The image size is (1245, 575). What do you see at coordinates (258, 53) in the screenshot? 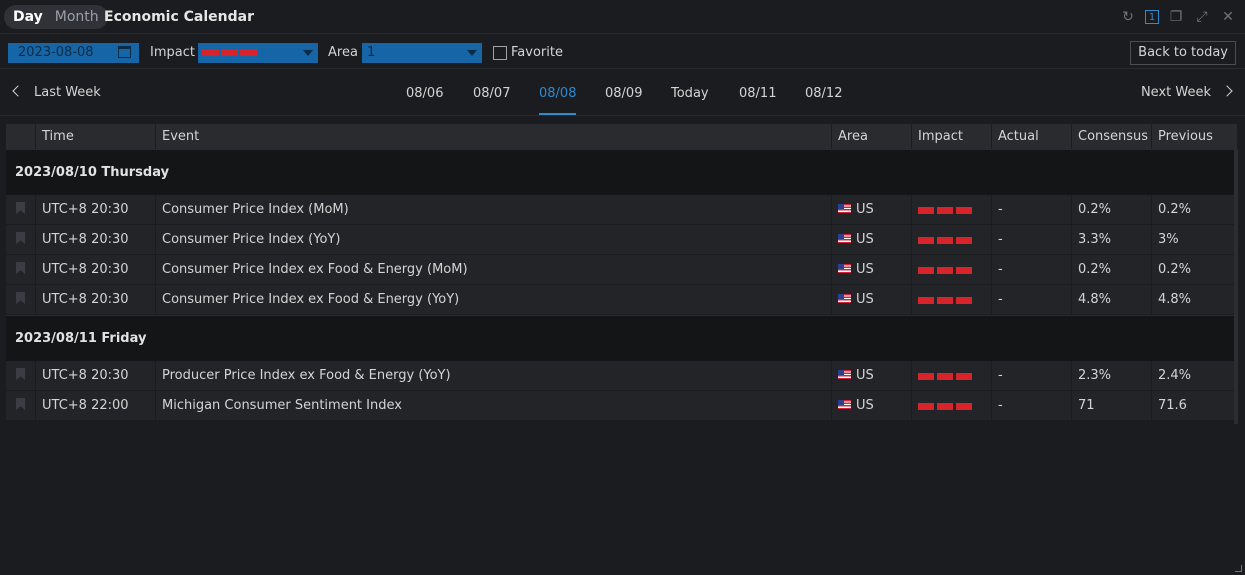
I see `impact-select` at bounding box center [258, 53].